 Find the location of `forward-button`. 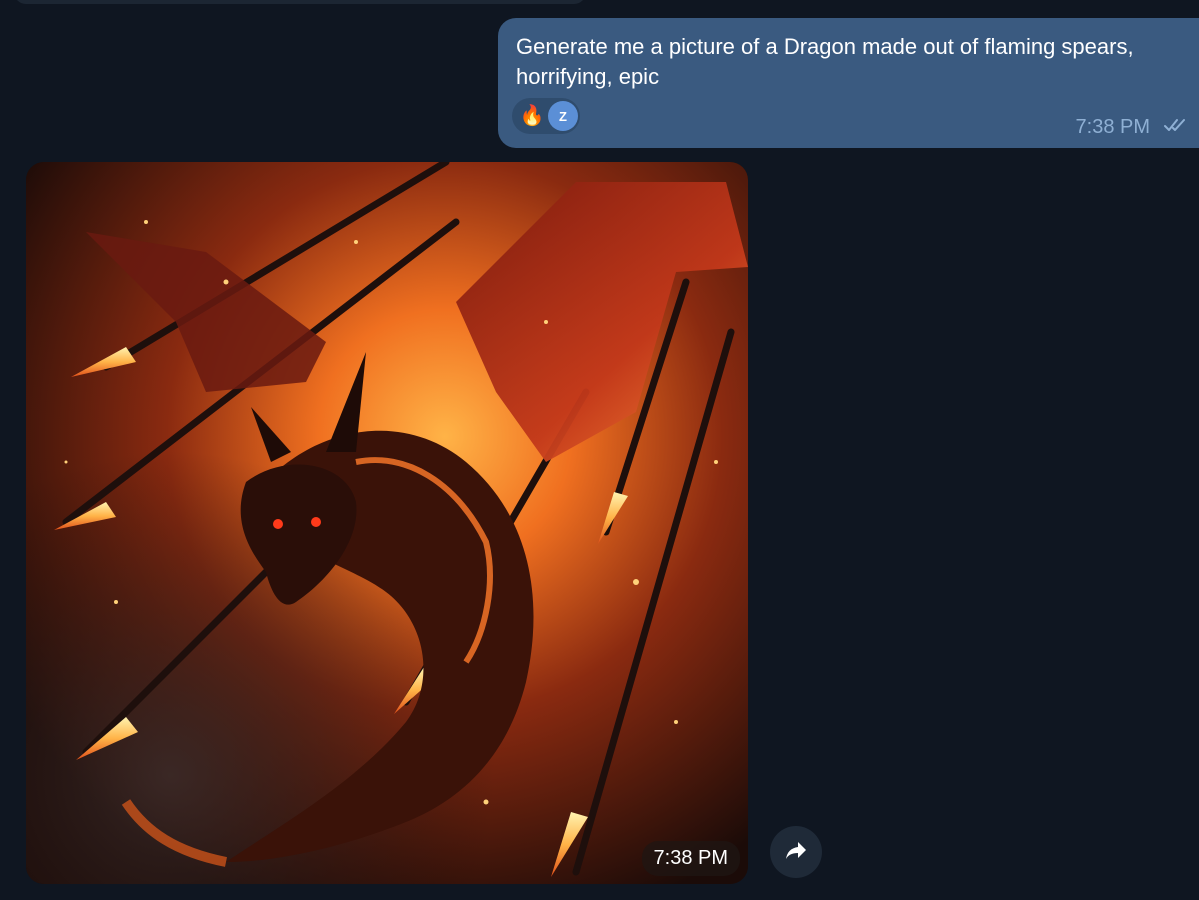

forward-button is located at coordinates (796, 852).